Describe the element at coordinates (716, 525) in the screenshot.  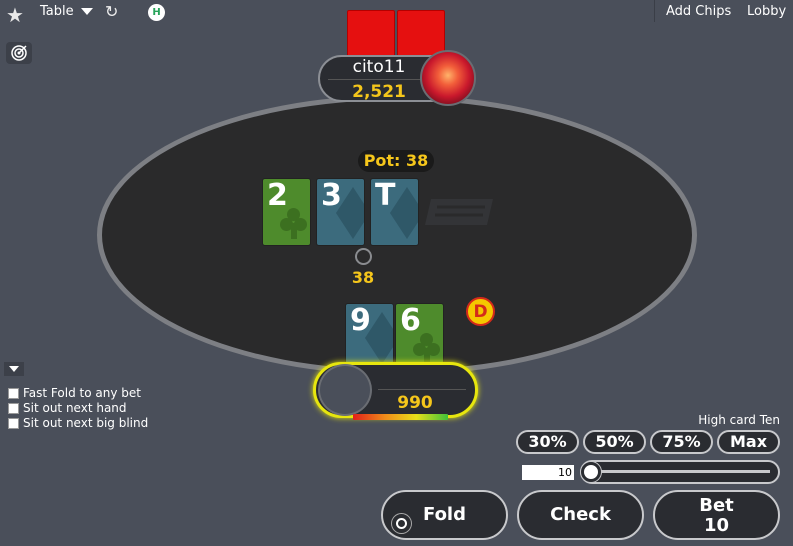
I see `bet-button-amount: 10` at that location.